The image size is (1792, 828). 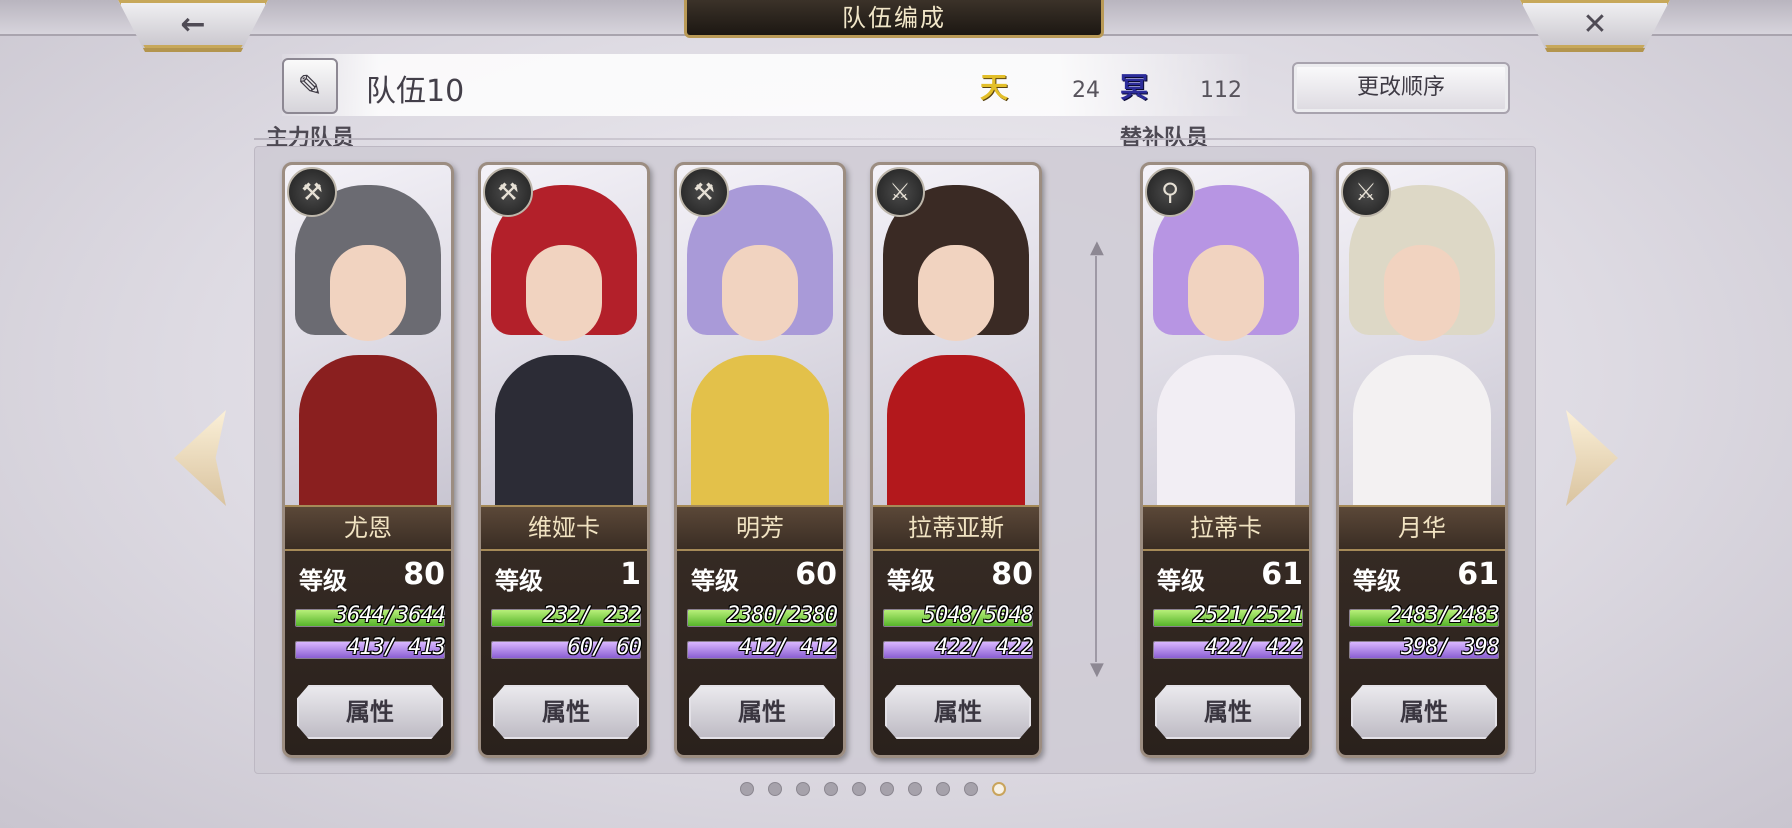 I want to click on hp-value: 2483/2483, so click(x=1444, y=615).